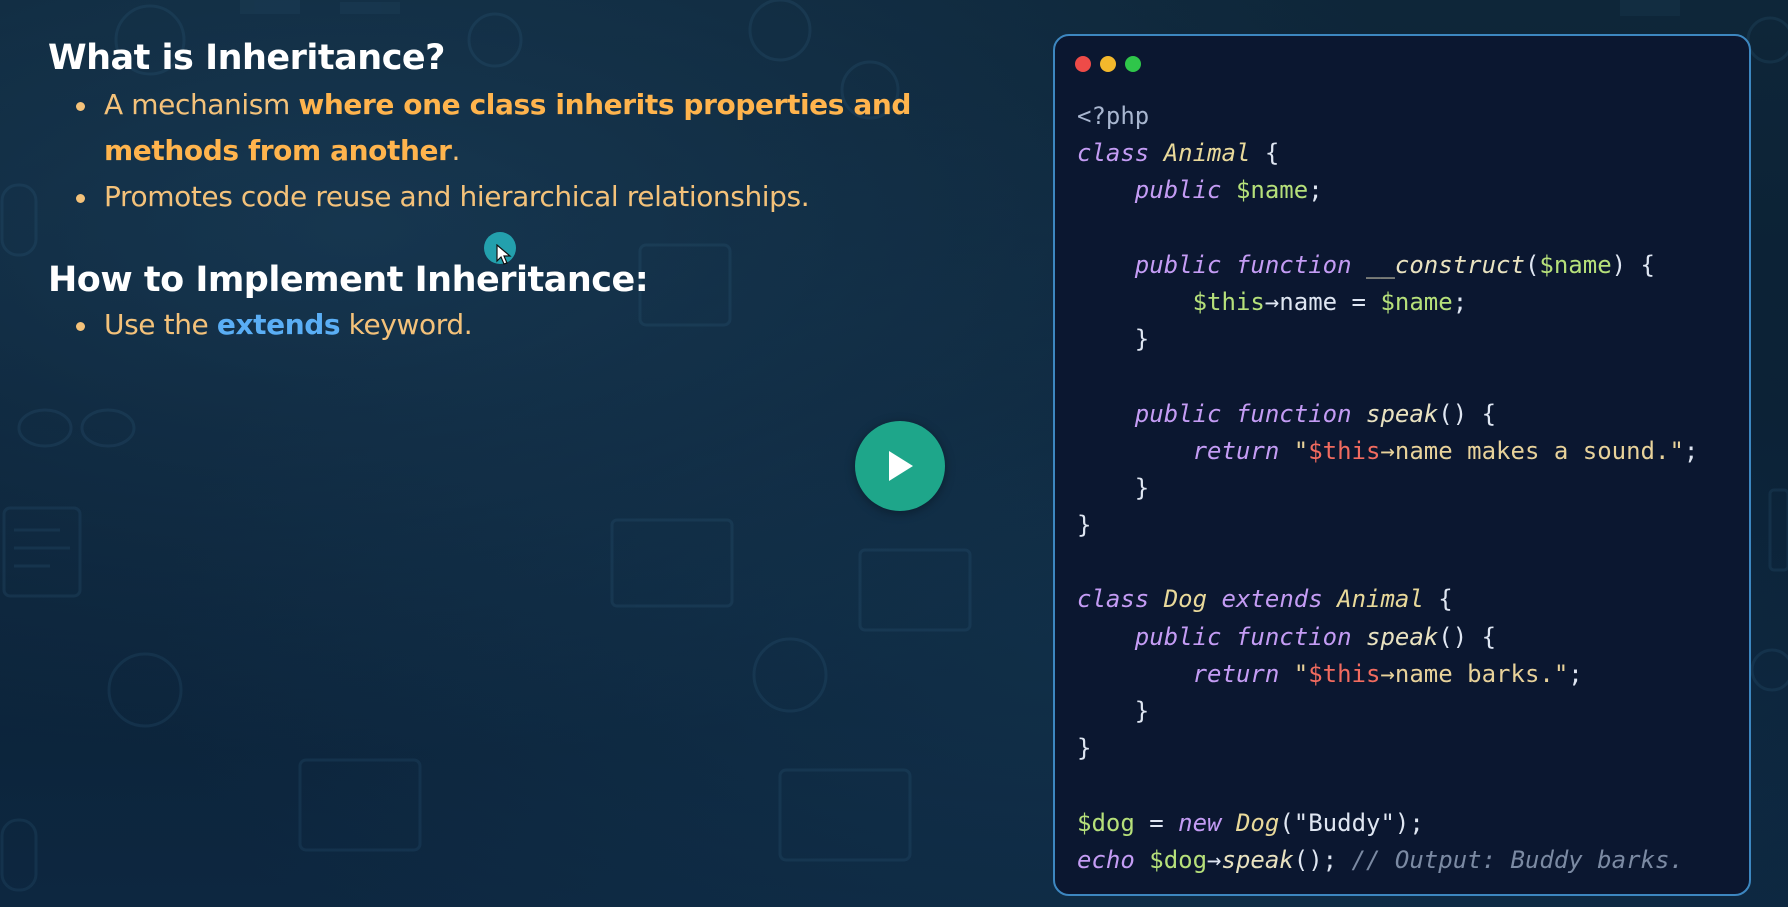 The image size is (1788, 907). I want to click on code-line: return "$this→name barks.";, so click(1387, 674).